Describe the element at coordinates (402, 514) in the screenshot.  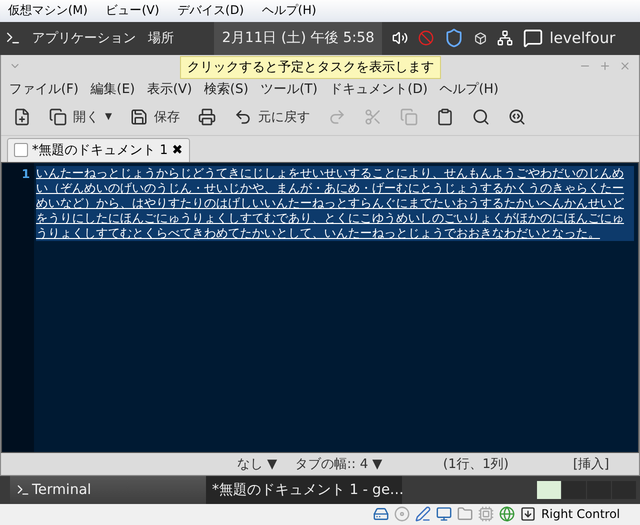
I see `disc-icon` at that location.